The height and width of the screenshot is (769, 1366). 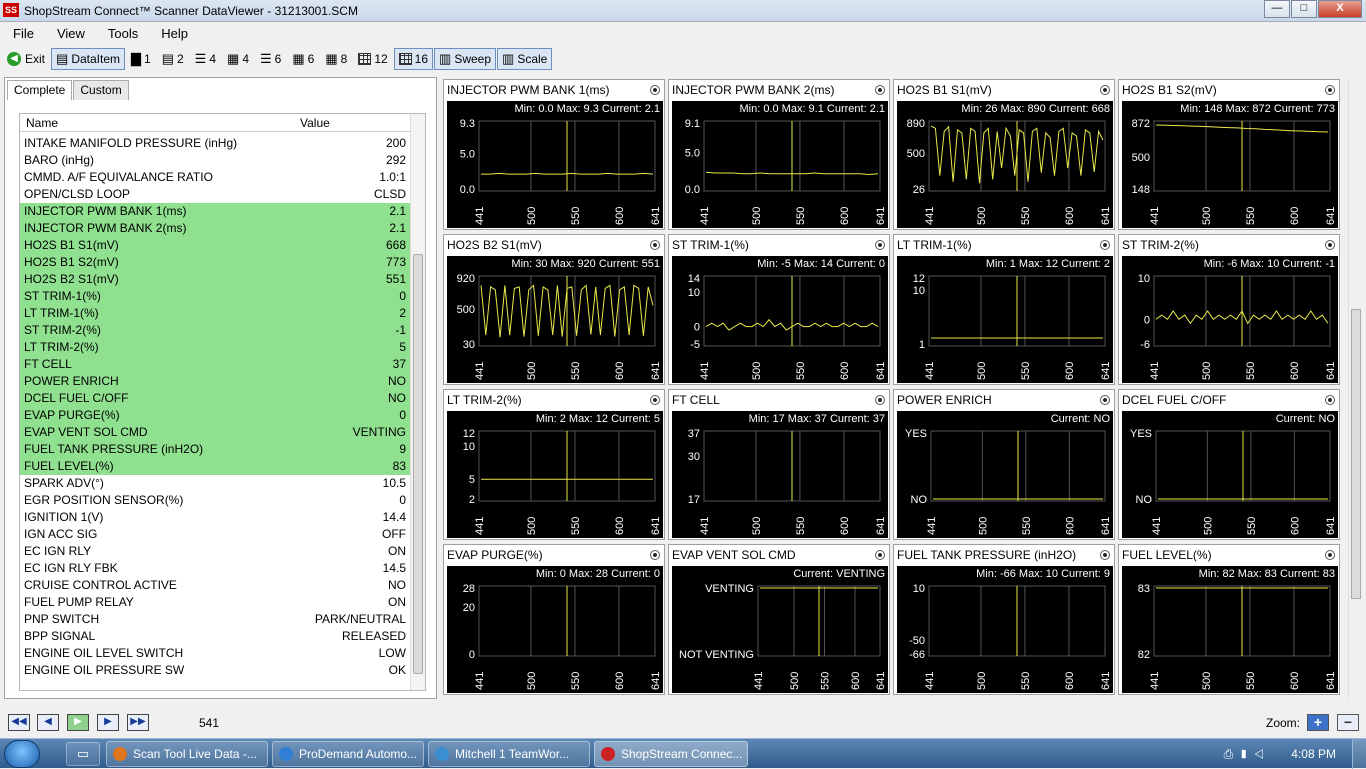 What do you see at coordinates (101, 90) in the screenshot?
I see `tab-custom: Custom` at bounding box center [101, 90].